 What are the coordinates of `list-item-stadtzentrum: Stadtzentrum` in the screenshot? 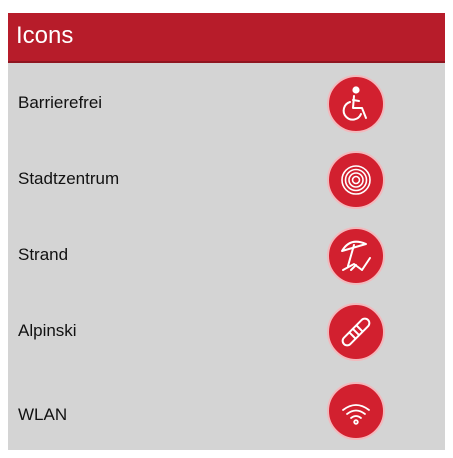 It's located at (226, 180).